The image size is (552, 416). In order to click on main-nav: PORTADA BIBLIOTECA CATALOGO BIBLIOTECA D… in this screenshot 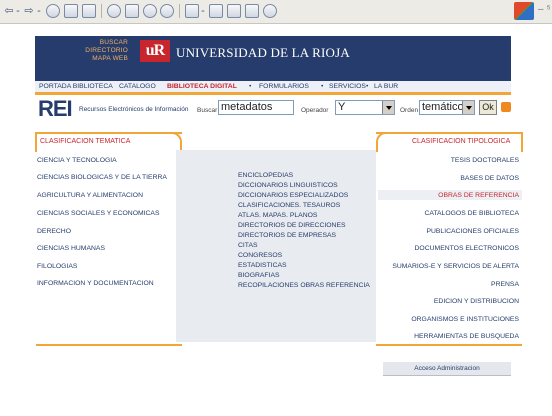, I will do `click(273, 86)`.